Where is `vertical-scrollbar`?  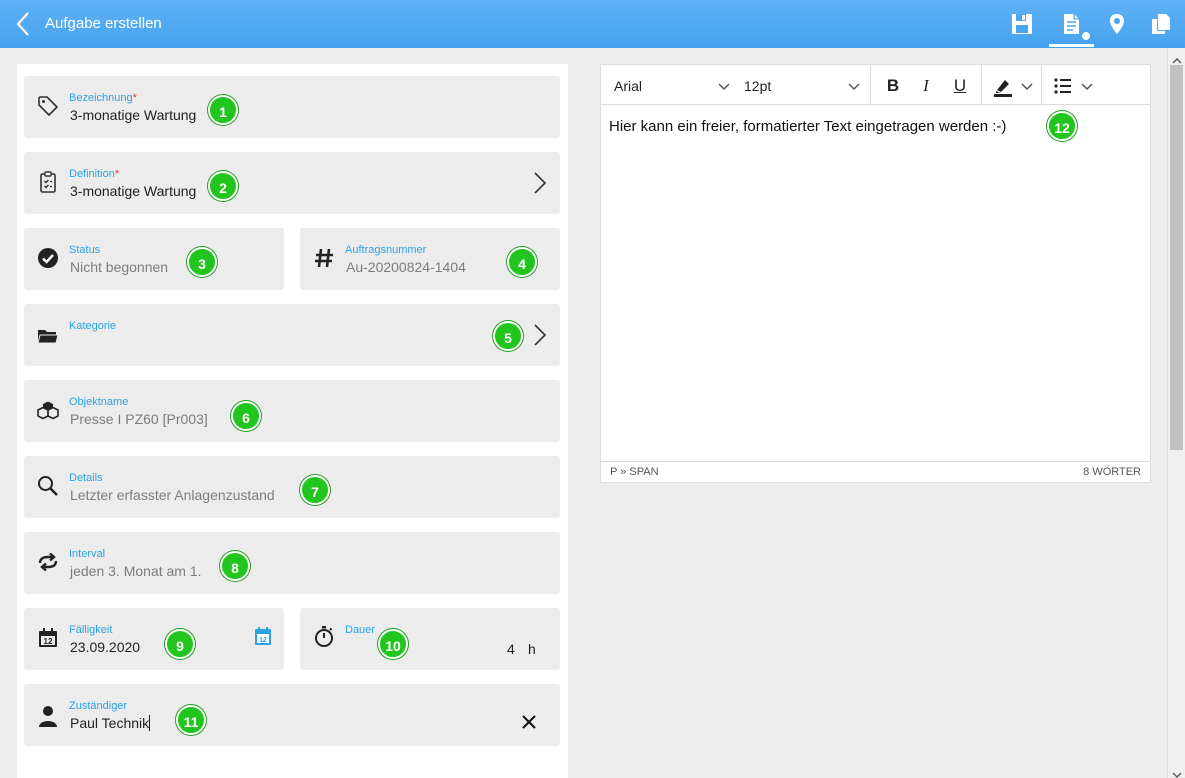
vertical-scrollbar is located at coordinates (1176, 413).